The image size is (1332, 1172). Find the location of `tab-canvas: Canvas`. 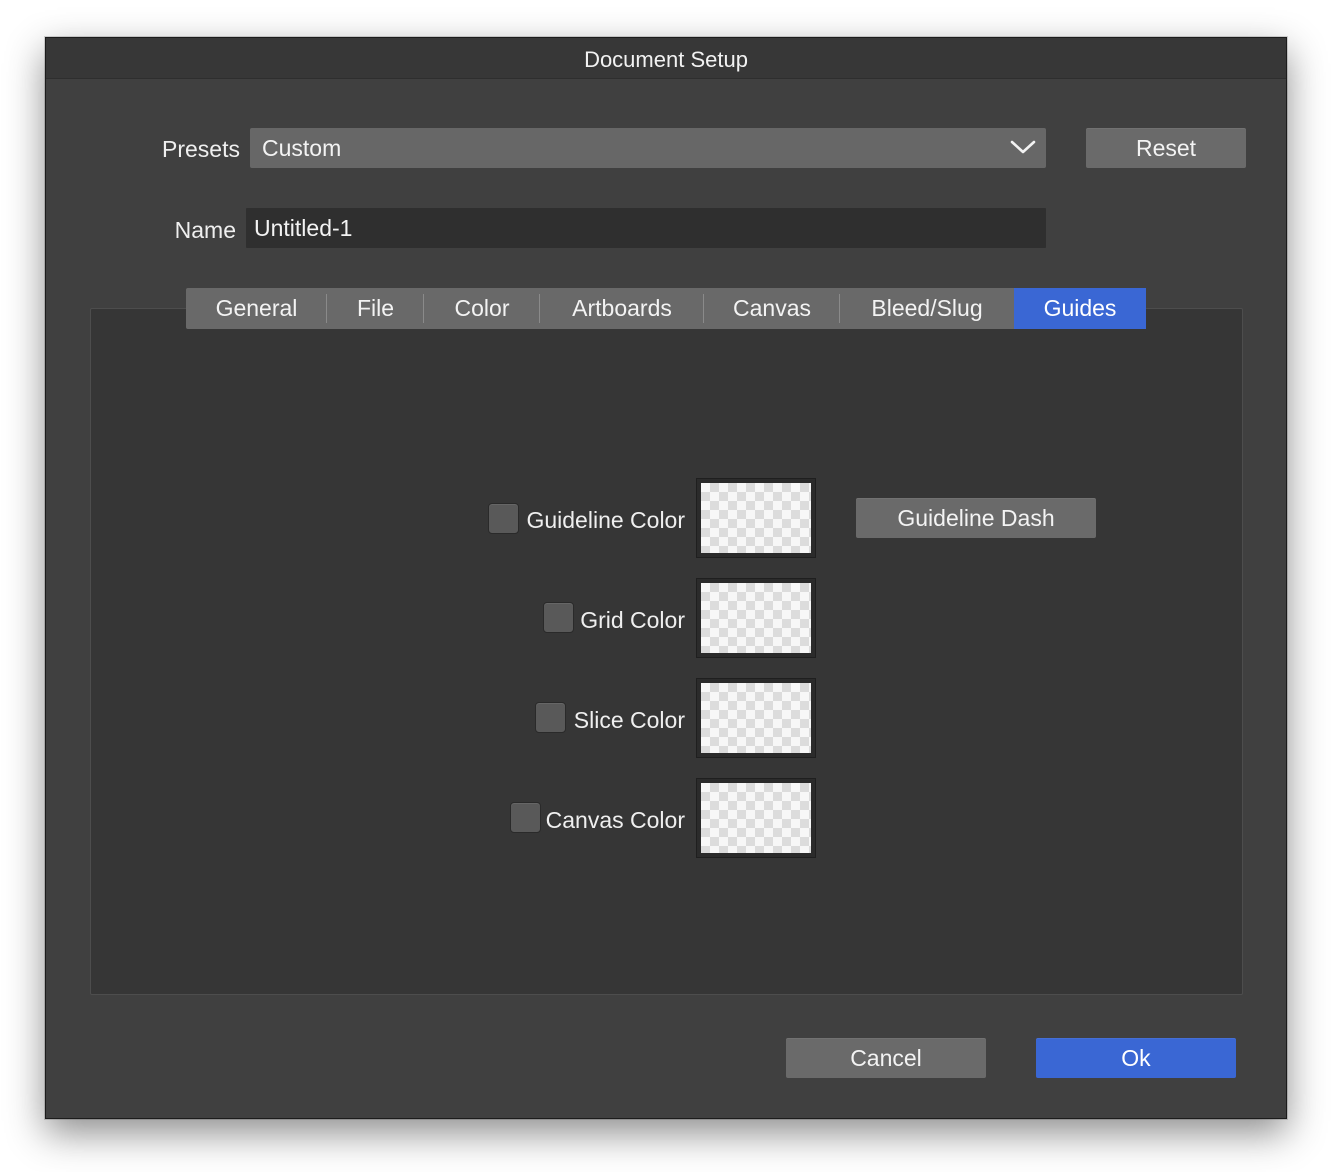

tab-canvas: Canvas is located at coordinates (772, 308).